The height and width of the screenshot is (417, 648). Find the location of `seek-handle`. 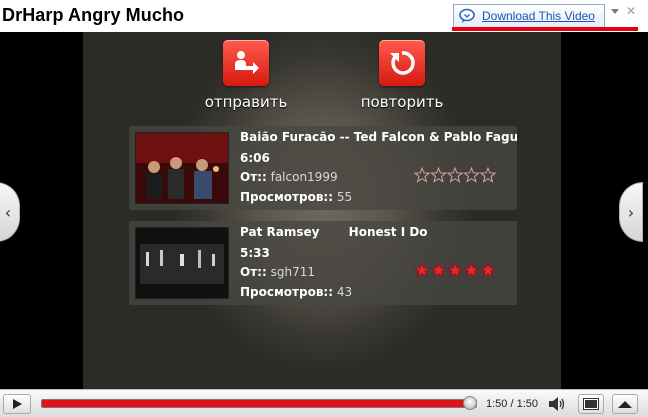

seek-handle is located at coordinates (470, 403).